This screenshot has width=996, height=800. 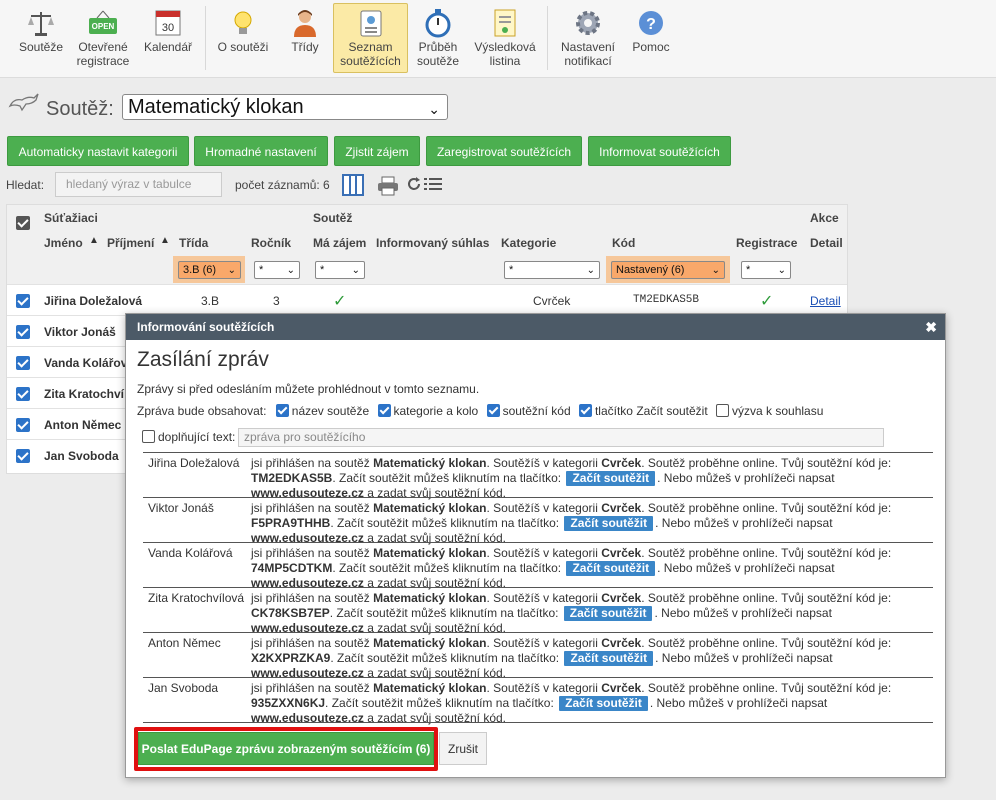 What do you see at coordinates (769, 411) in the screenshot?
I see `option-consent: výzva k souhlasu` at bounding box center [769, 411].